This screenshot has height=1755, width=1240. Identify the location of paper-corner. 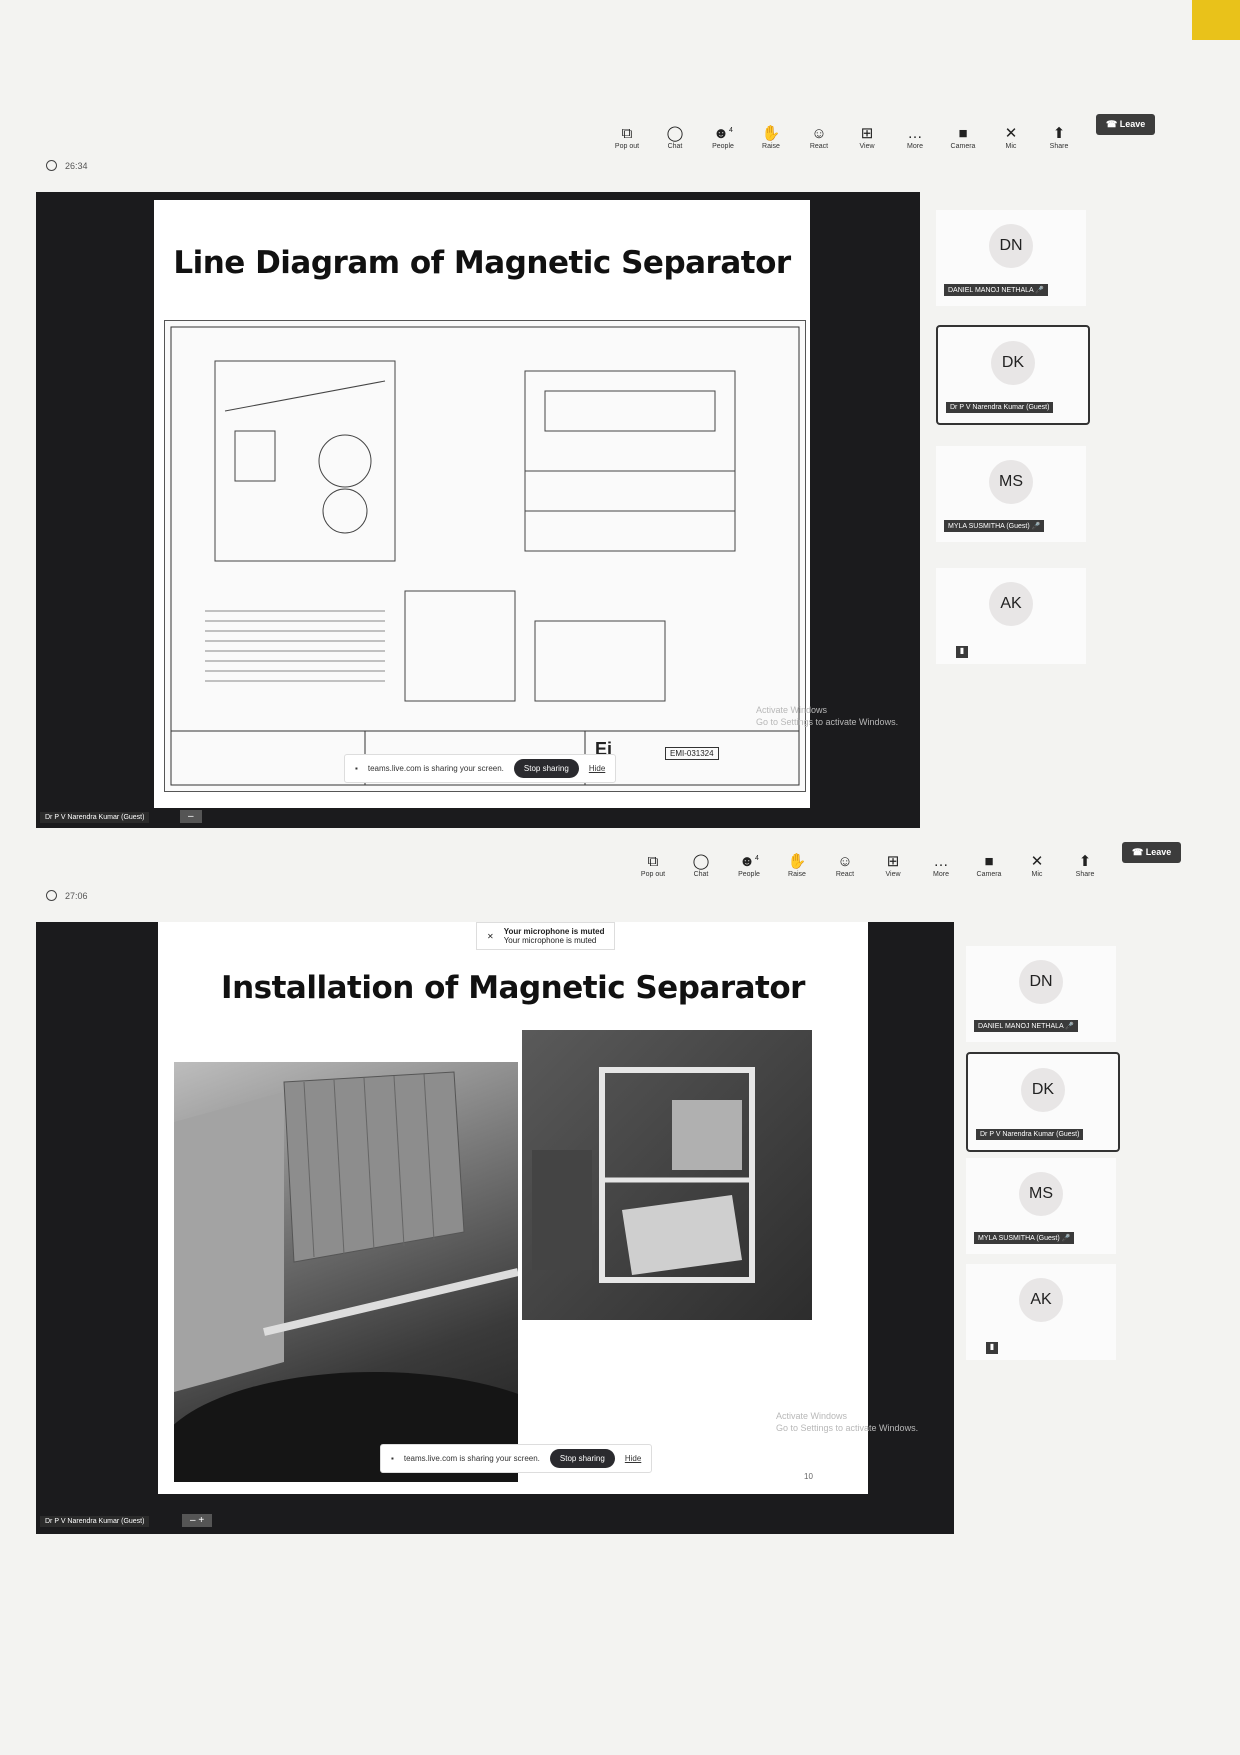
(1216, 20).